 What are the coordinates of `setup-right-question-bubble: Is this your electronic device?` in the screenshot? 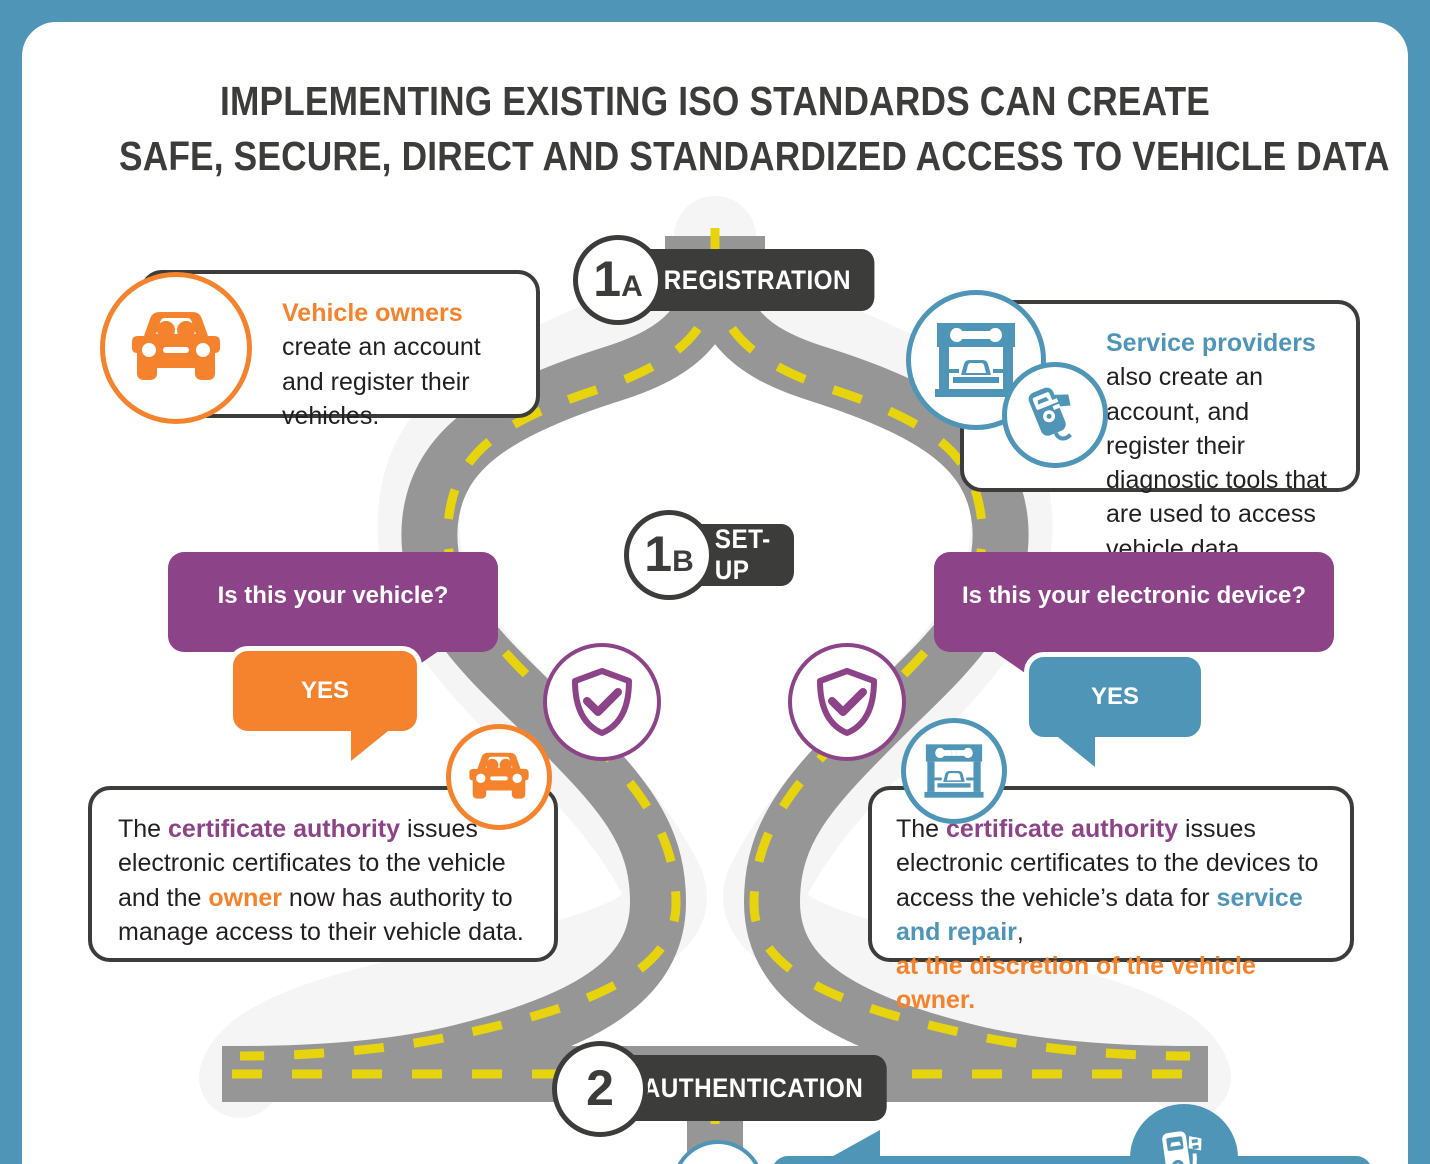 It's located at (1134, 619).